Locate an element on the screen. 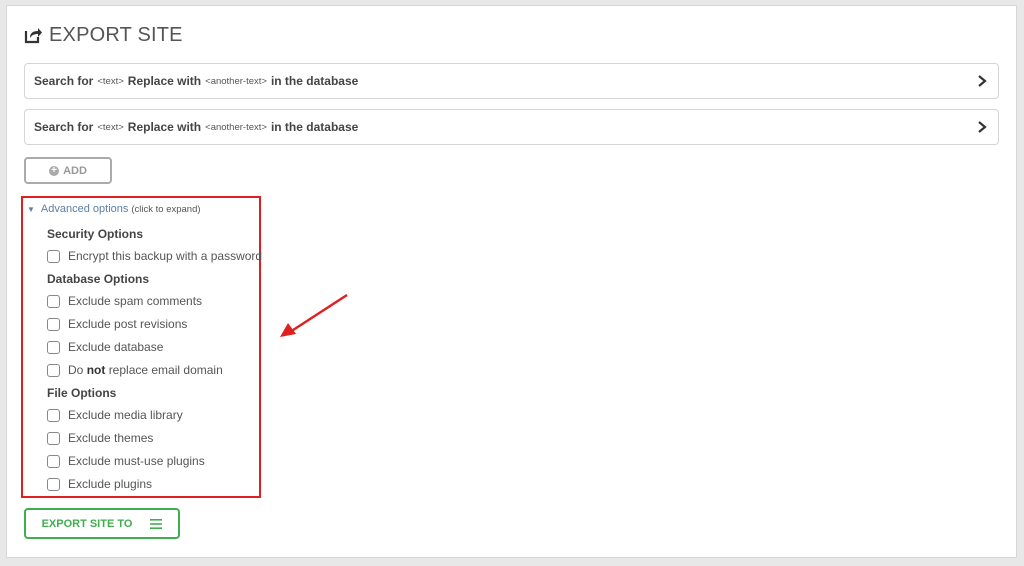  option-exclude-mu-plugins: Exclude must-use plugins is located at coordinates (126, 461).